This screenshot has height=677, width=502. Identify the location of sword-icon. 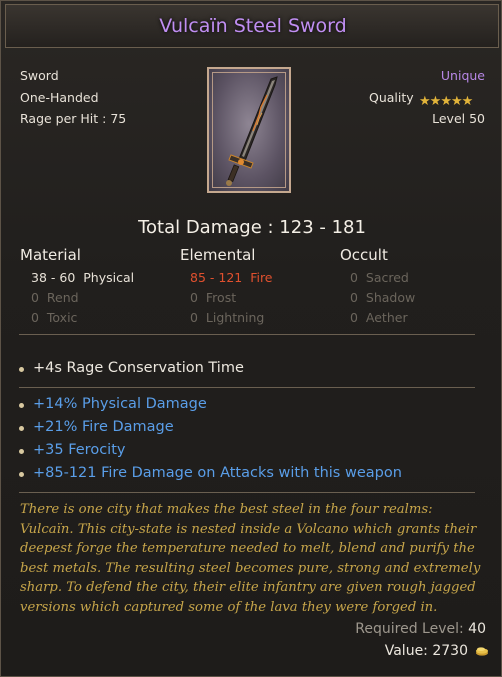
(252, 131).